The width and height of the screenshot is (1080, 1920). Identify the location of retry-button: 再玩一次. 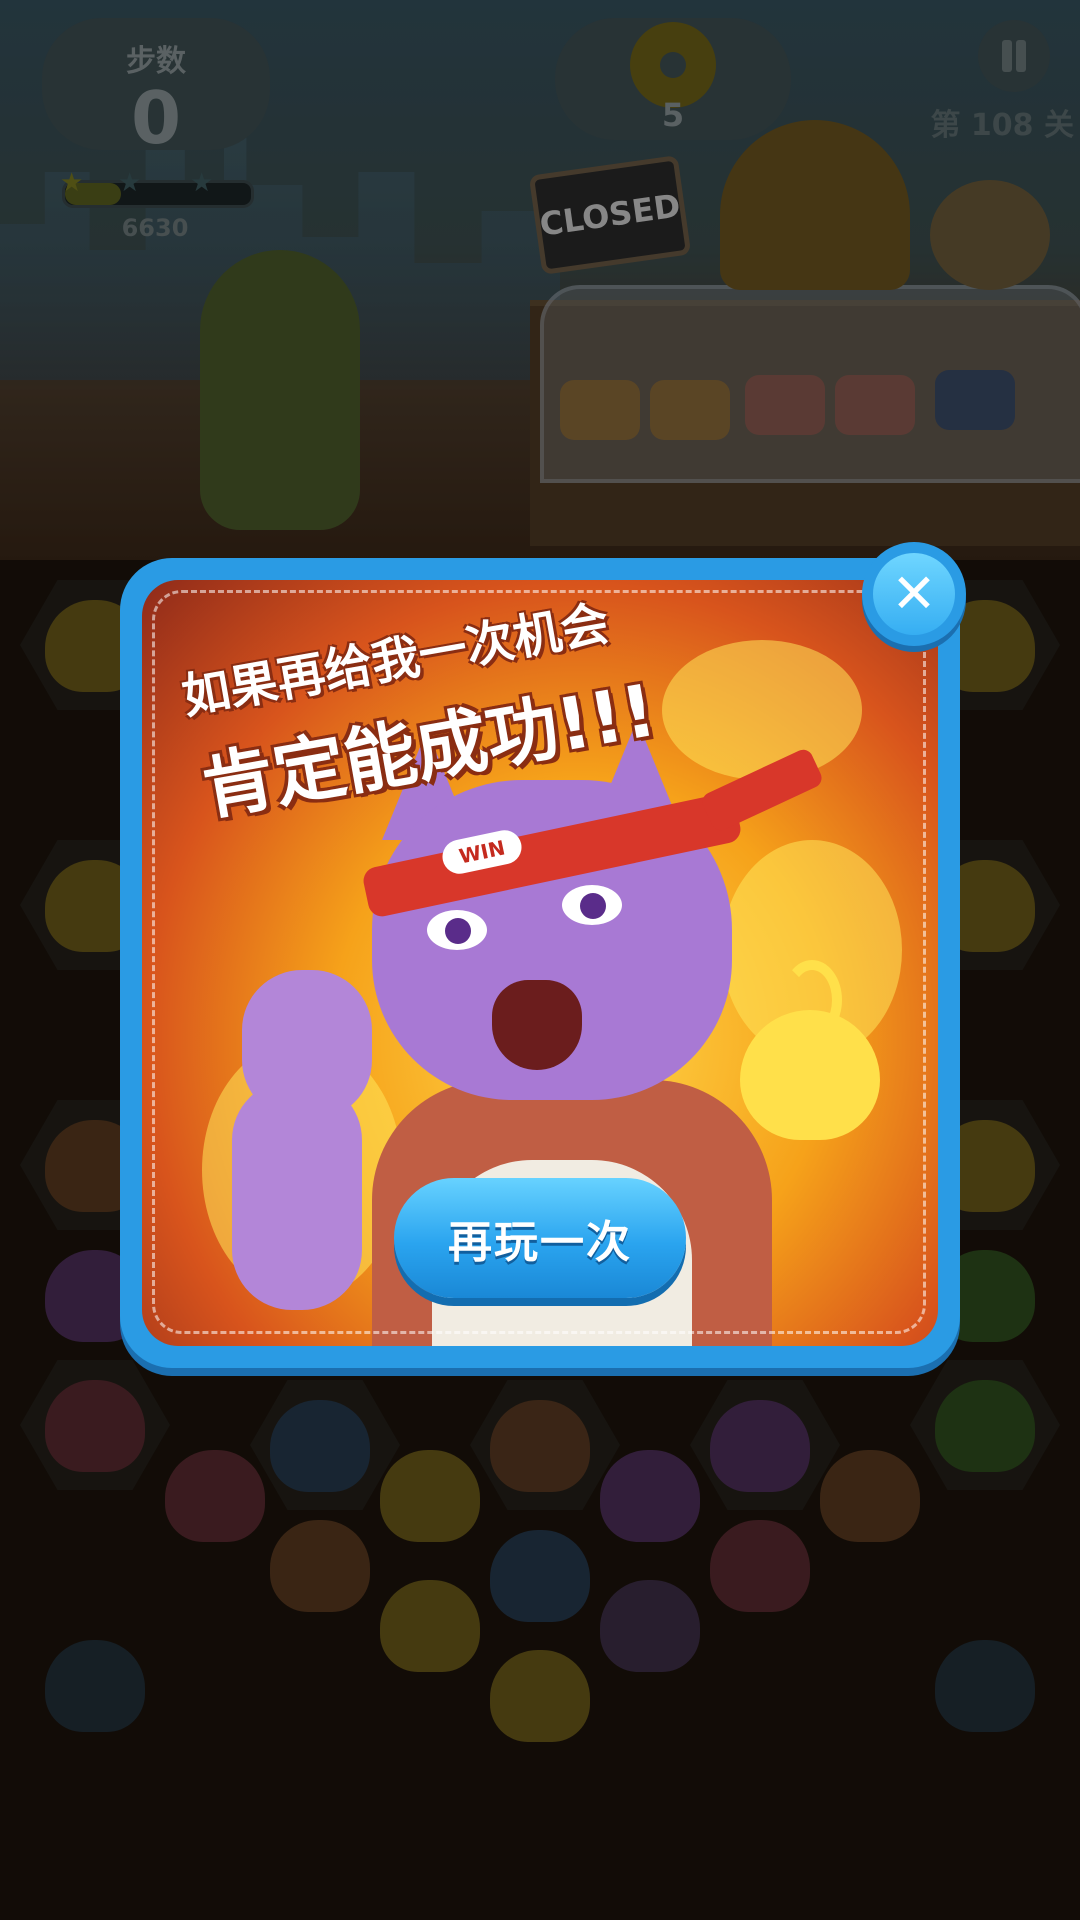
(540, 1238).